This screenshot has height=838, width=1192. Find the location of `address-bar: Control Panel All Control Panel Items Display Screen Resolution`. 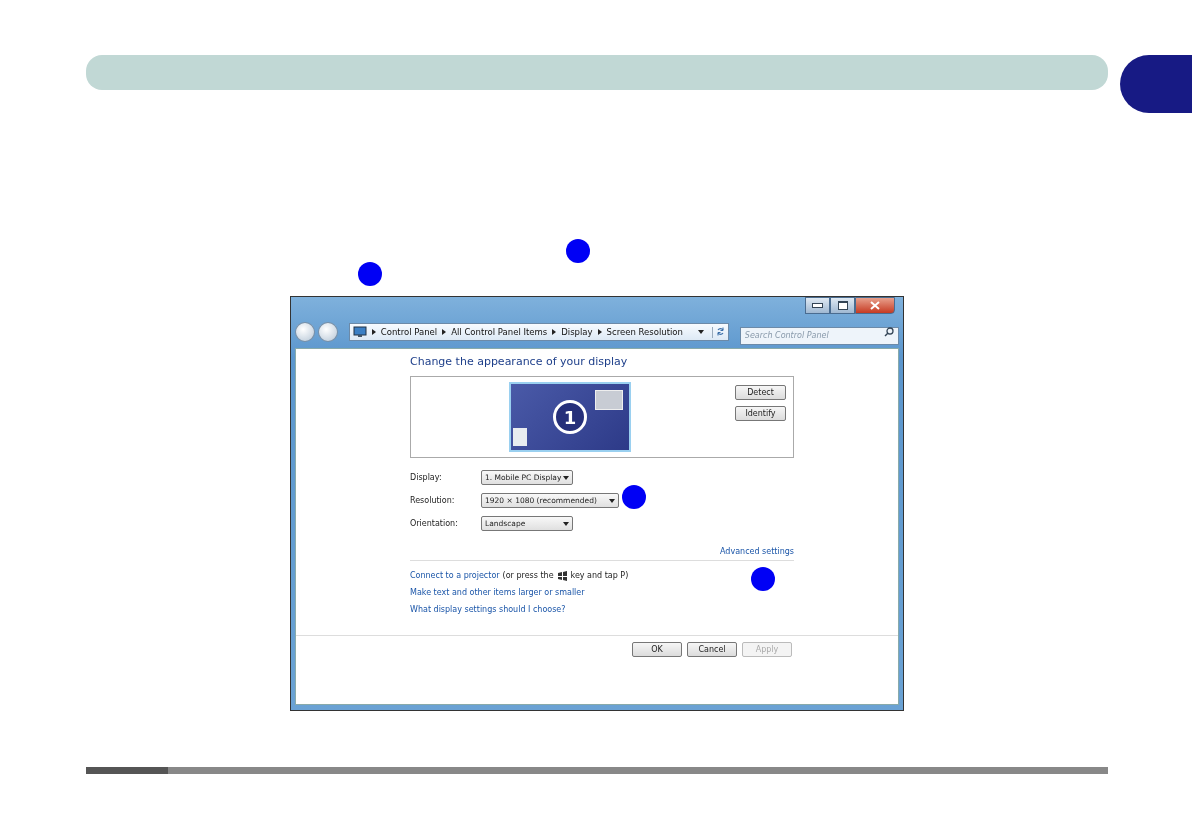

address-bar: Control Panel All Control Panel Items Display Screen Resolution is located at coordinates (538, 332).